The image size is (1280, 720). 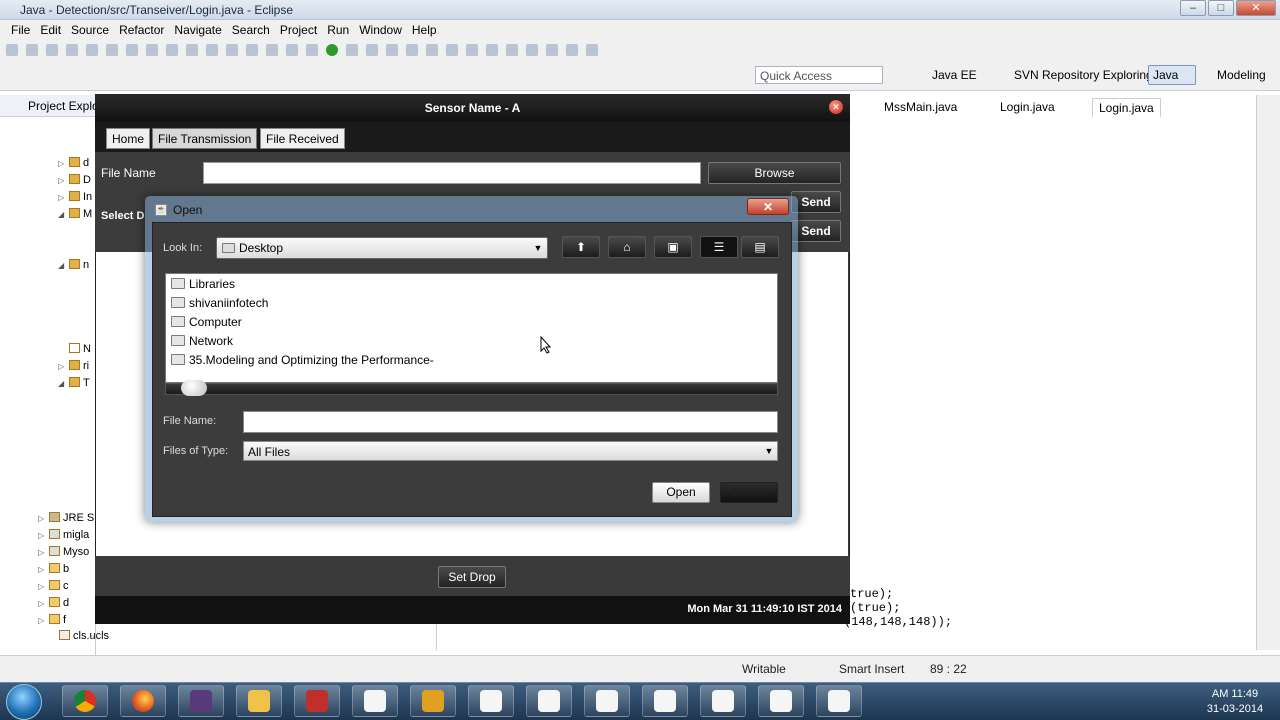 I want to click on menu-project: Project, so click(x=298, y=30).